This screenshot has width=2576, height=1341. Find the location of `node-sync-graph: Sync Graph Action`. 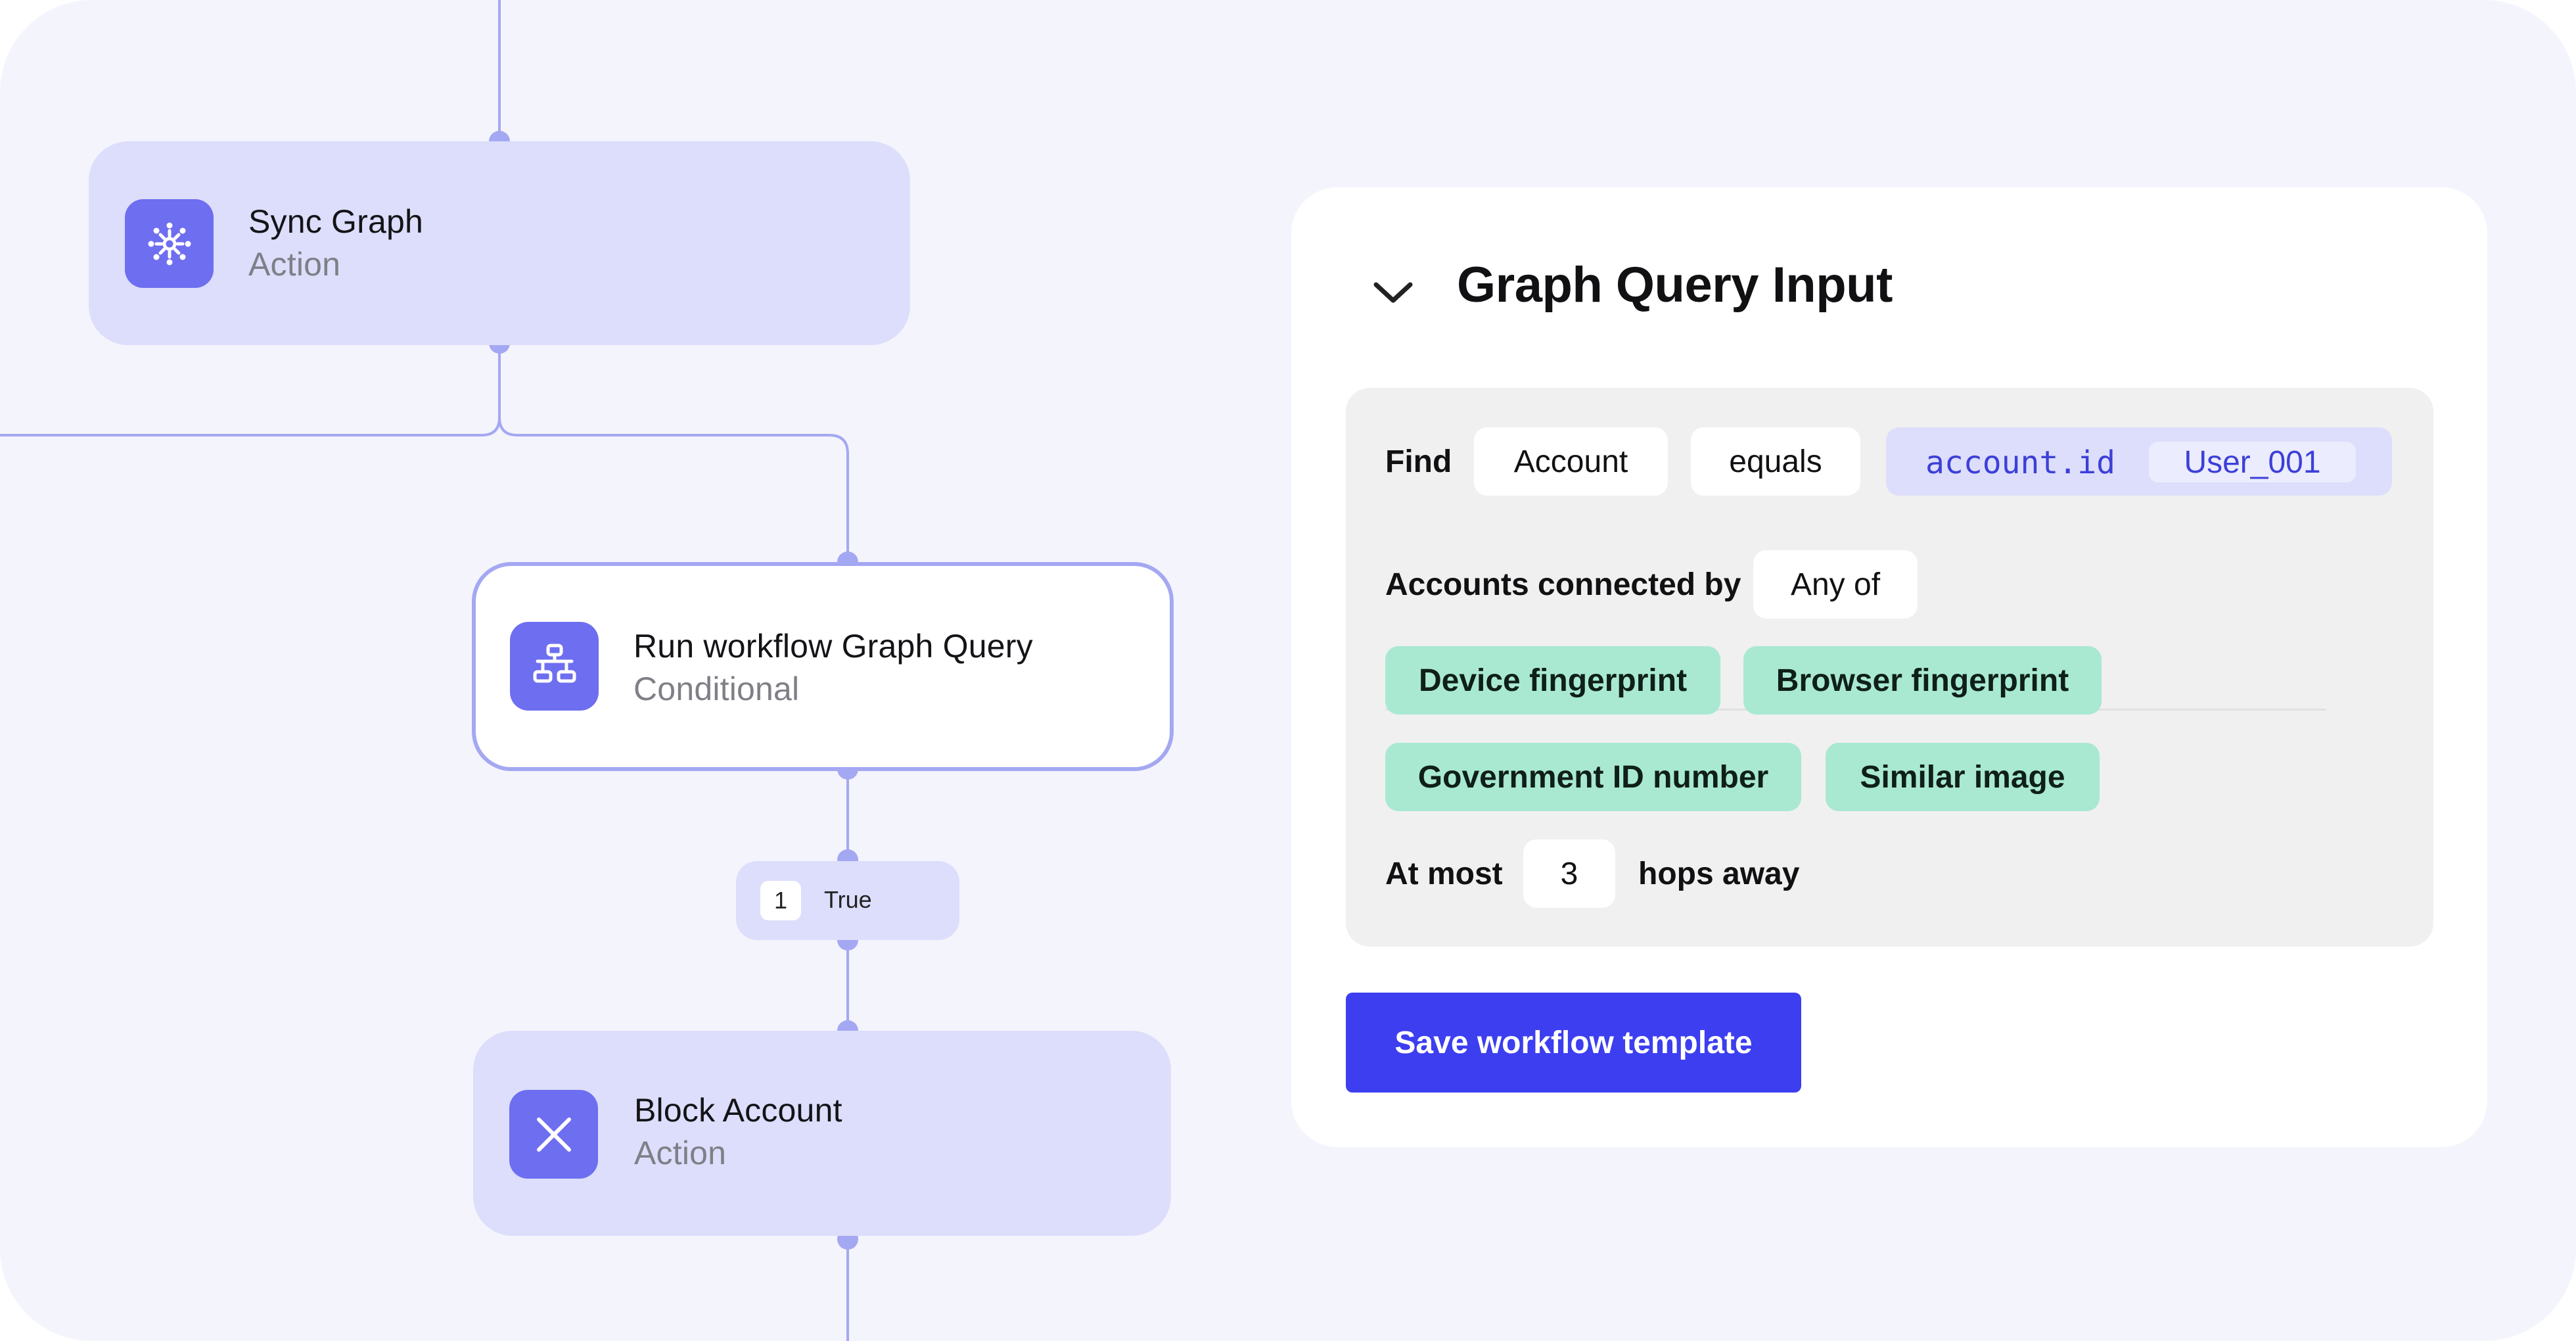

node-sync-graph: Sync Graph Action is located at coordinates (500, 243).